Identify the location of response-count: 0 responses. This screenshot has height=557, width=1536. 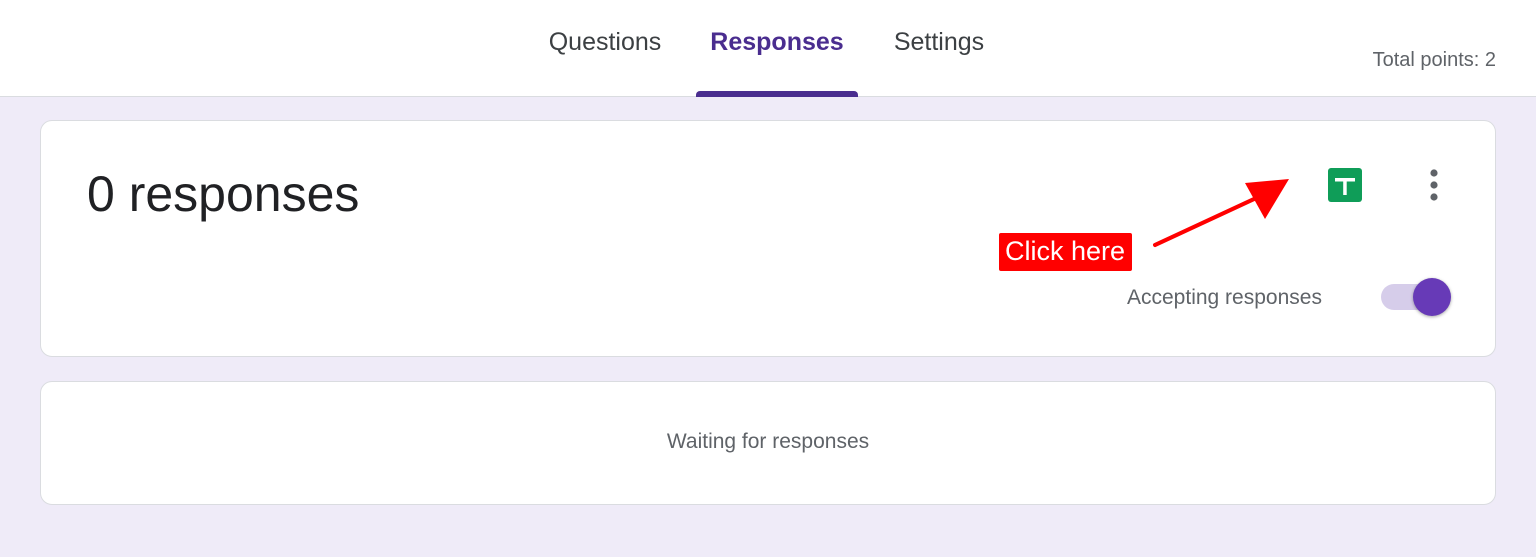
(223, 194).